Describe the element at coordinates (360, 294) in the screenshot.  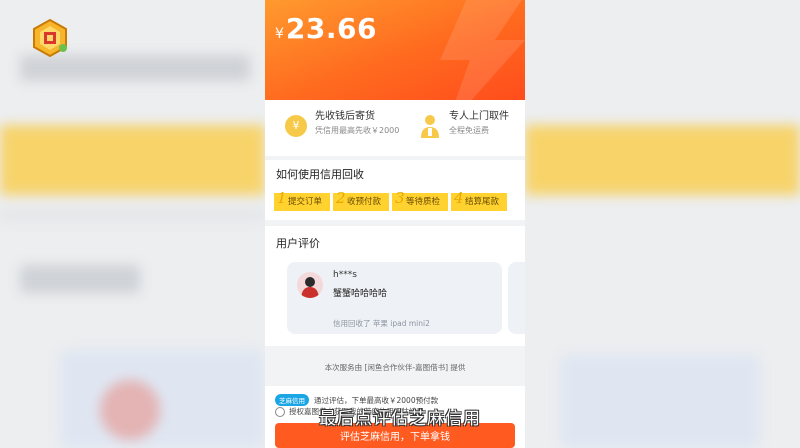
I see `review-comment: 蟹蟹哈哈哈哈` at that location.